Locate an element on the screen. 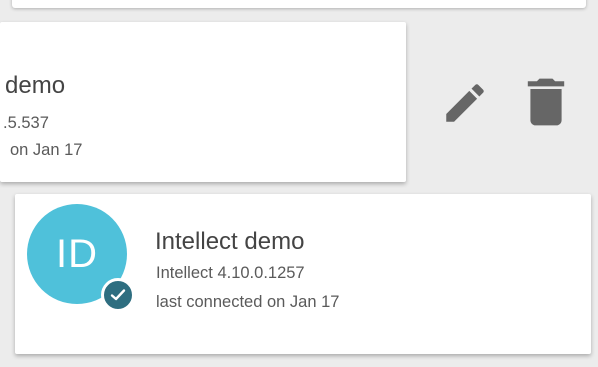  delete-button is located at coordinates (546, 102).